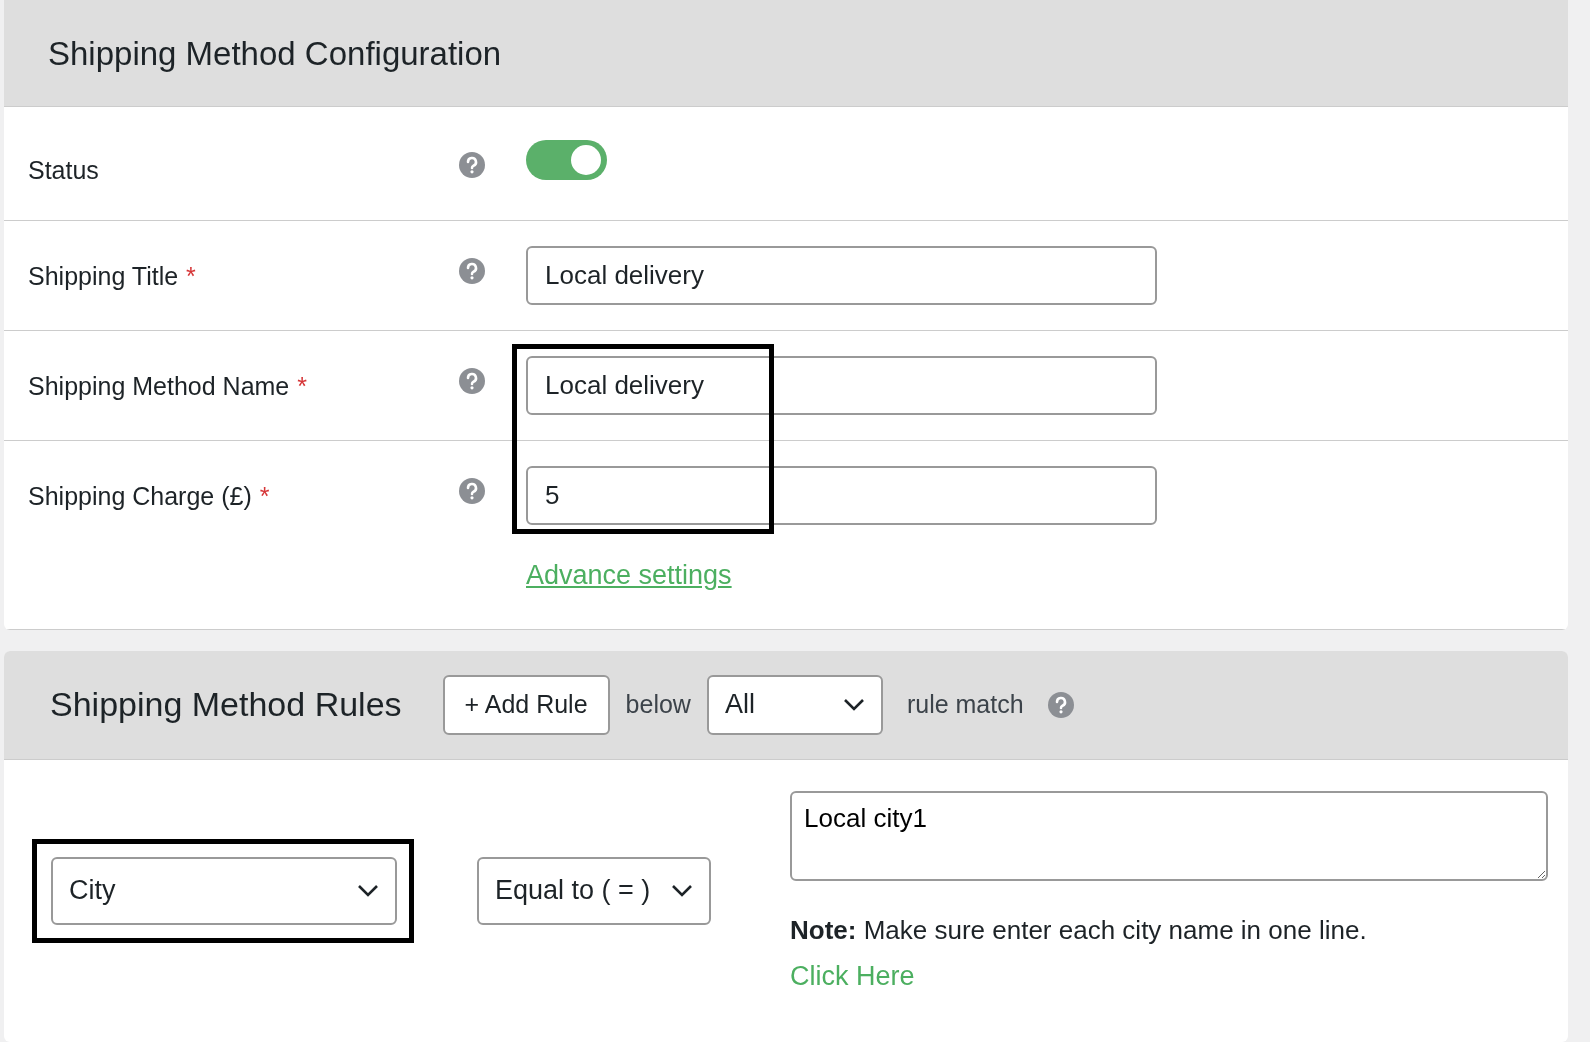 The image size is (1590, 1042). What do you see at coordinates (1169, 835) in the screenshot?
I see `city-textarea: Local city1` at bounding box center [1169, 835].